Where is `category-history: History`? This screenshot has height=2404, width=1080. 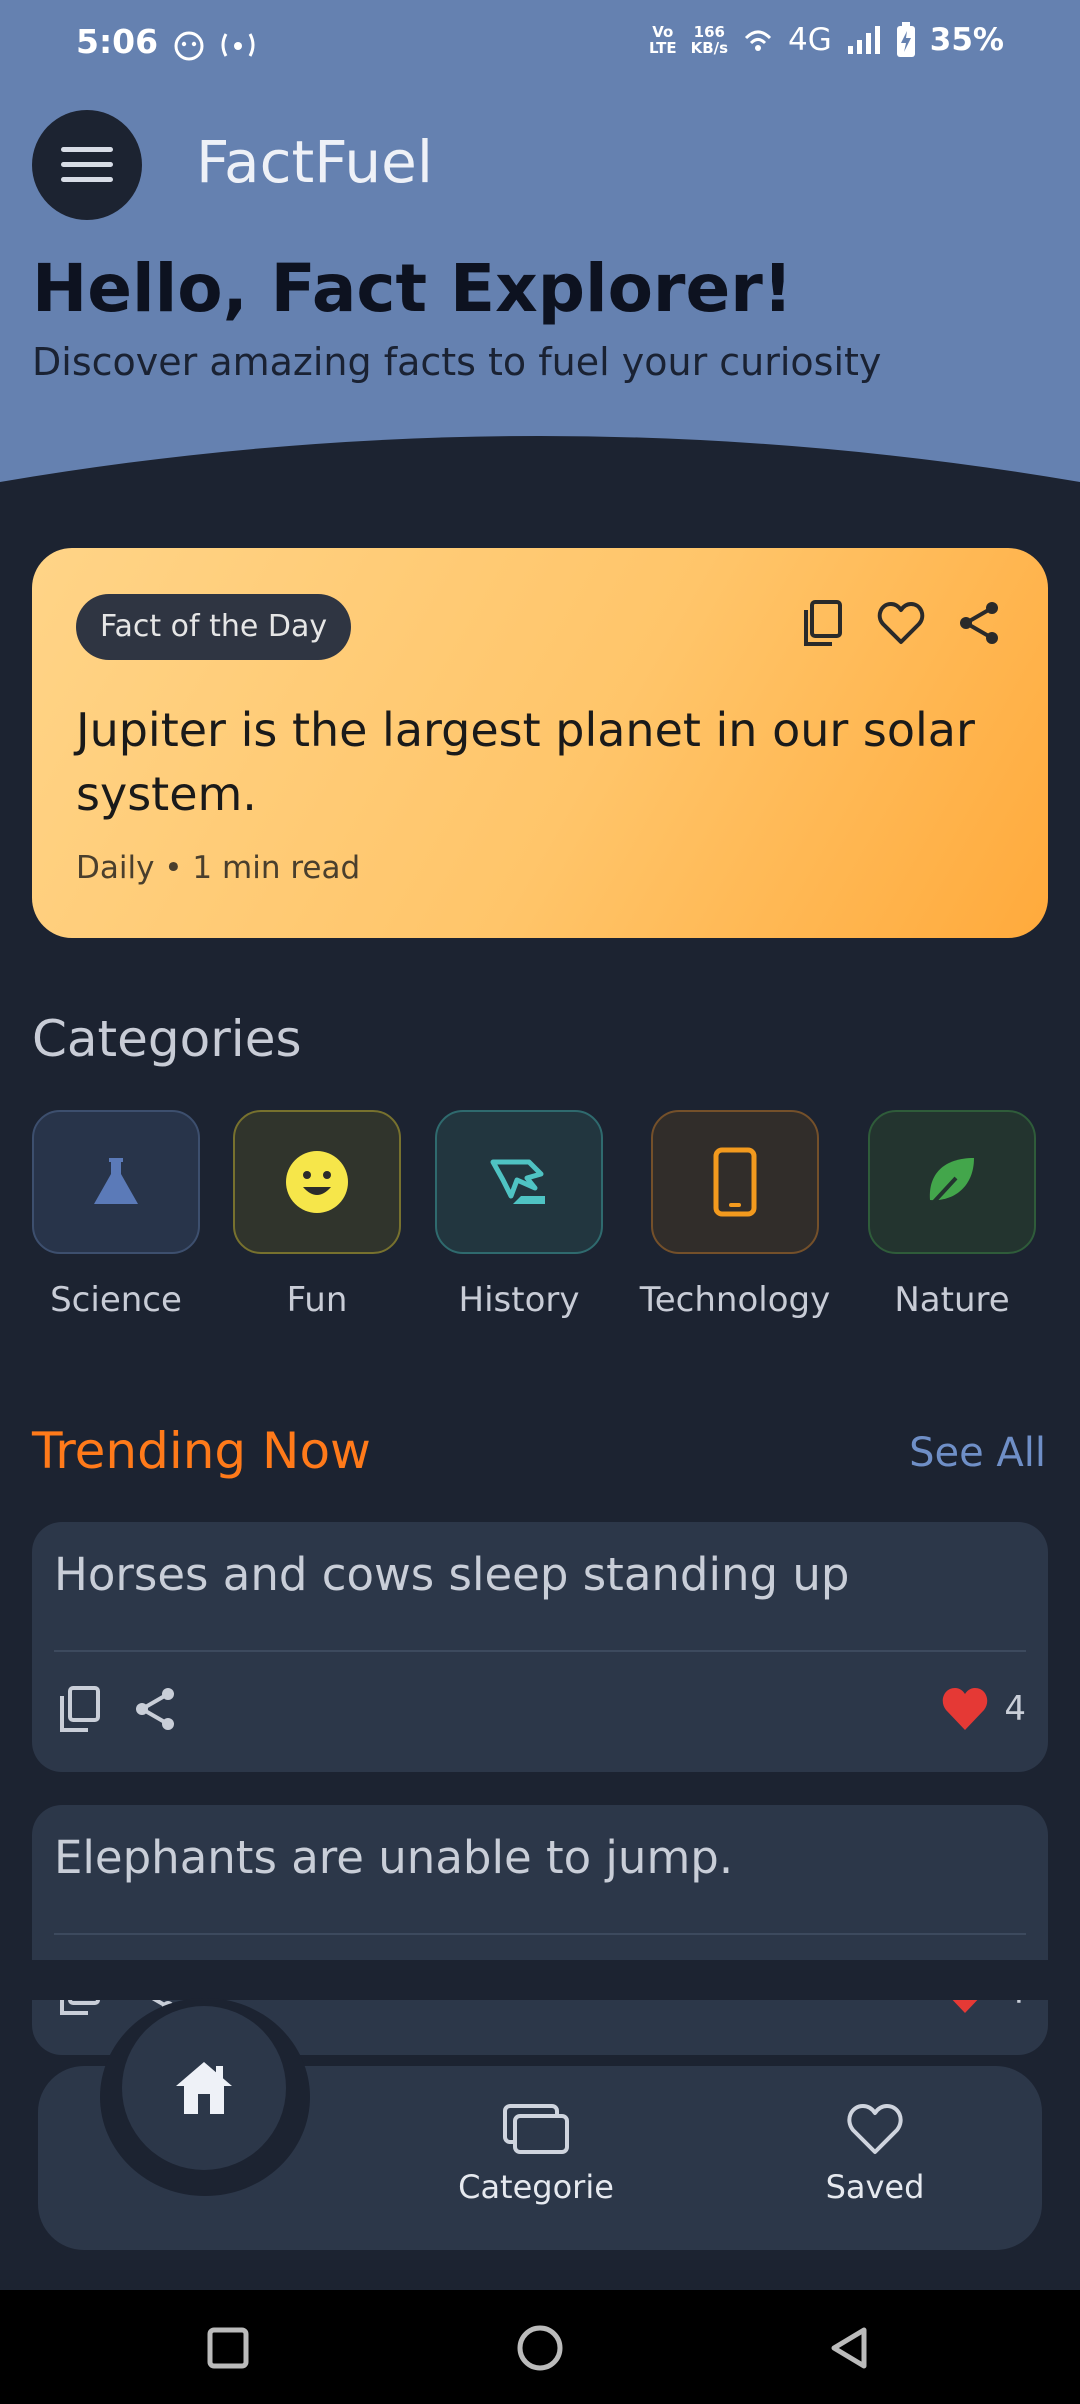 category-history: History is located at coordinates (519, 1215).